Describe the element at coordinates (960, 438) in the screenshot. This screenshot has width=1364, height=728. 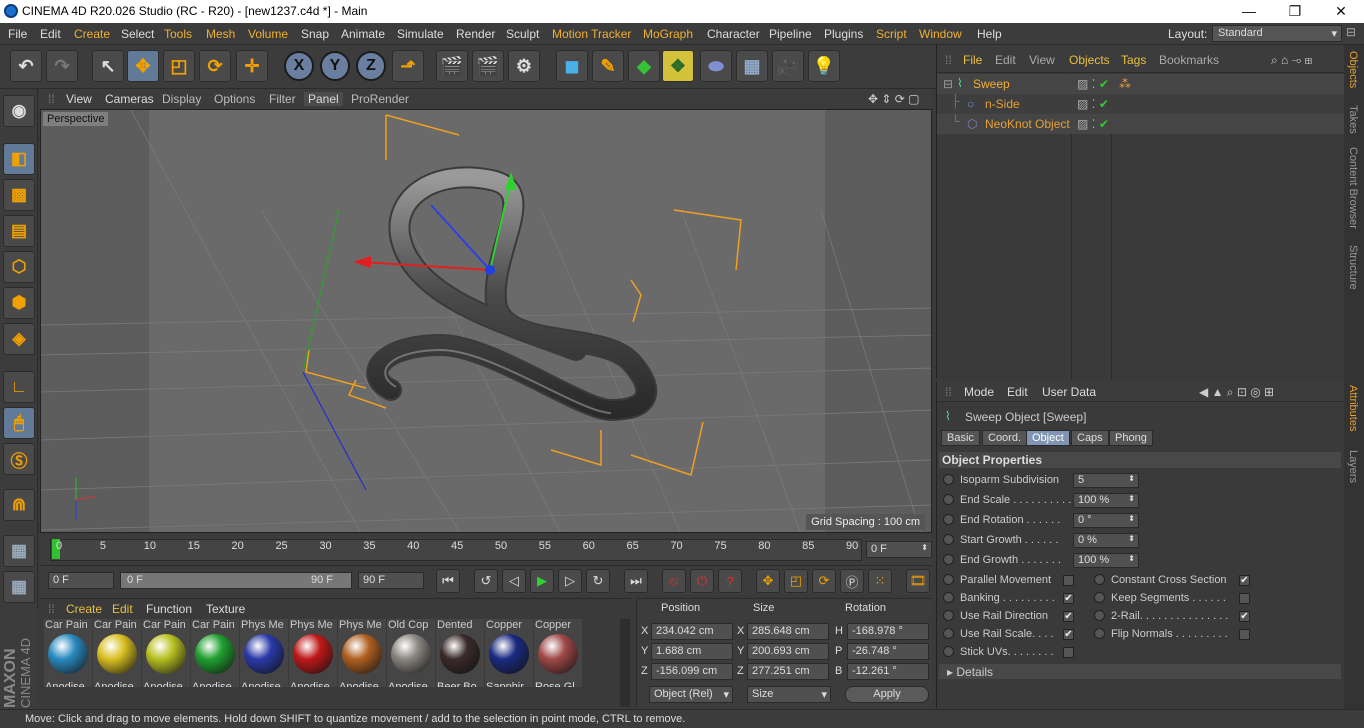
I see `tab-basic: Basic` at that location.